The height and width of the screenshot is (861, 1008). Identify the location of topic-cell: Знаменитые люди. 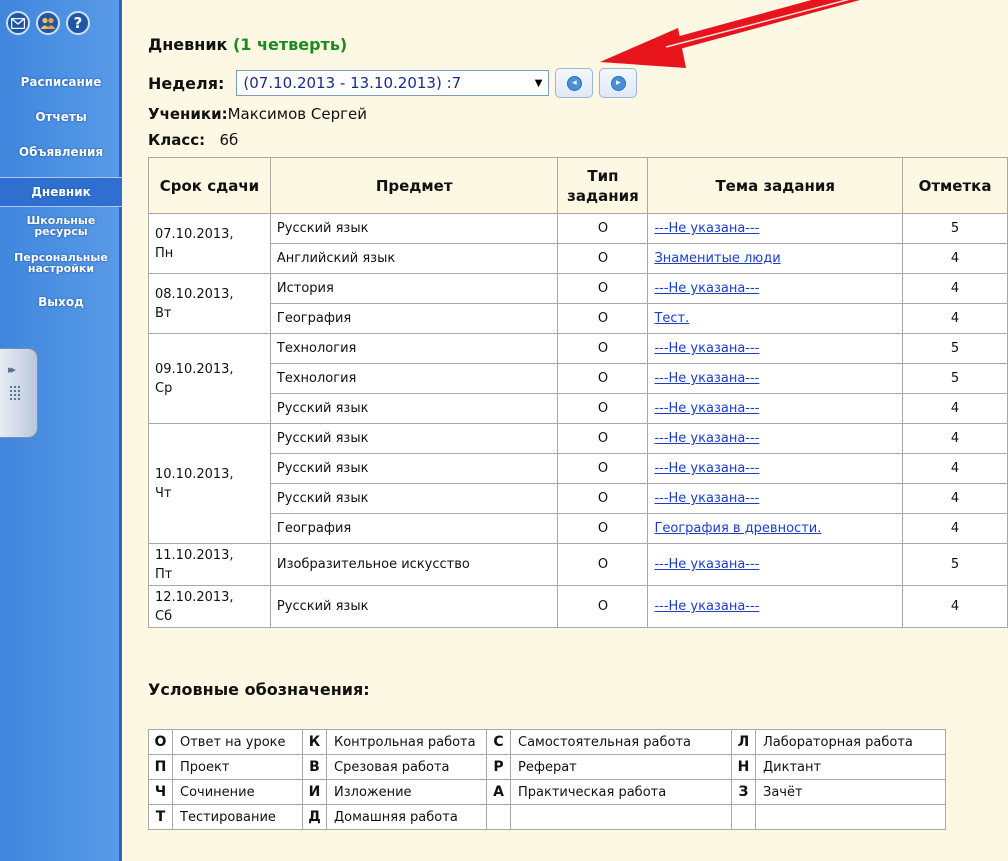
(775, 258).